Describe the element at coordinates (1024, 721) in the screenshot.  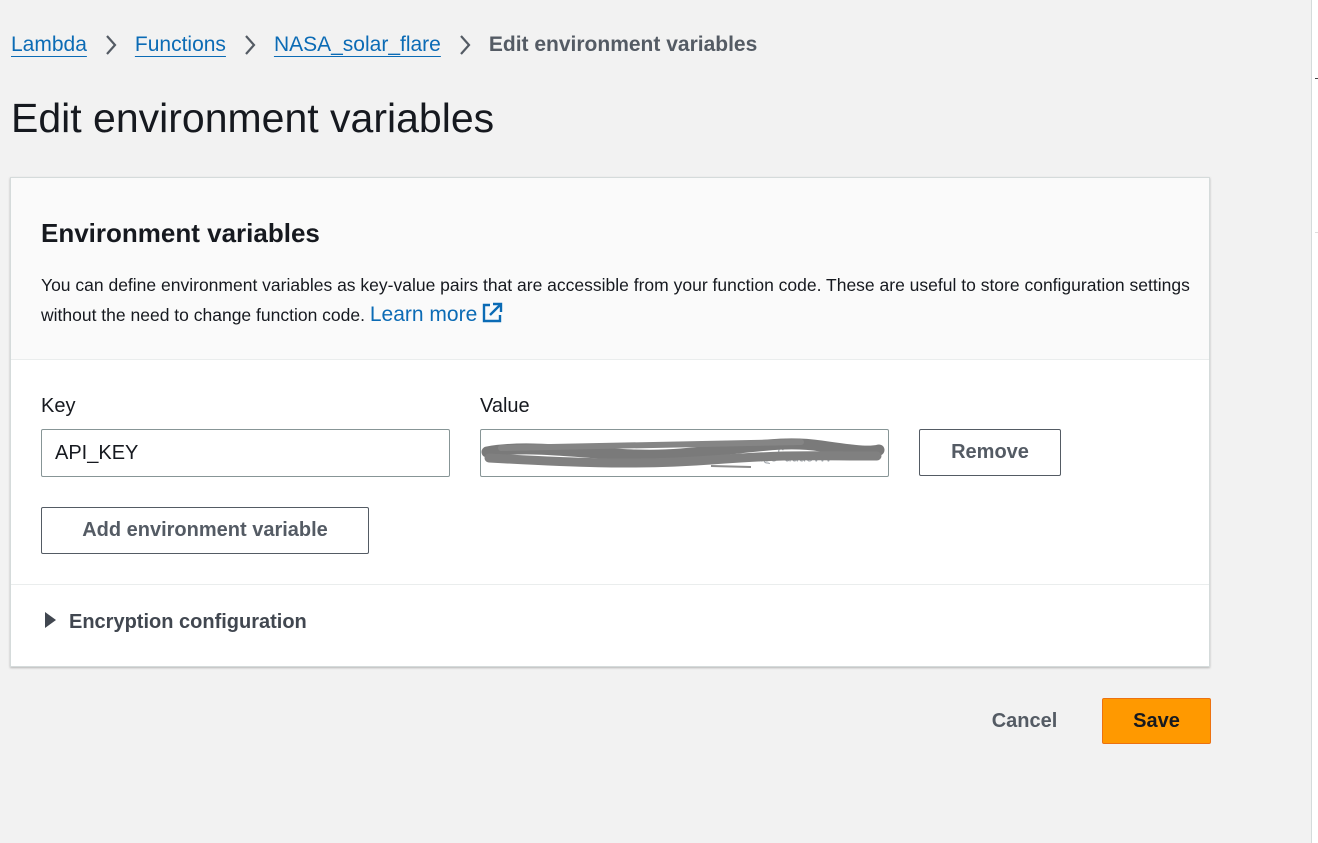
I see `cancel-button: Cancel` at that location.